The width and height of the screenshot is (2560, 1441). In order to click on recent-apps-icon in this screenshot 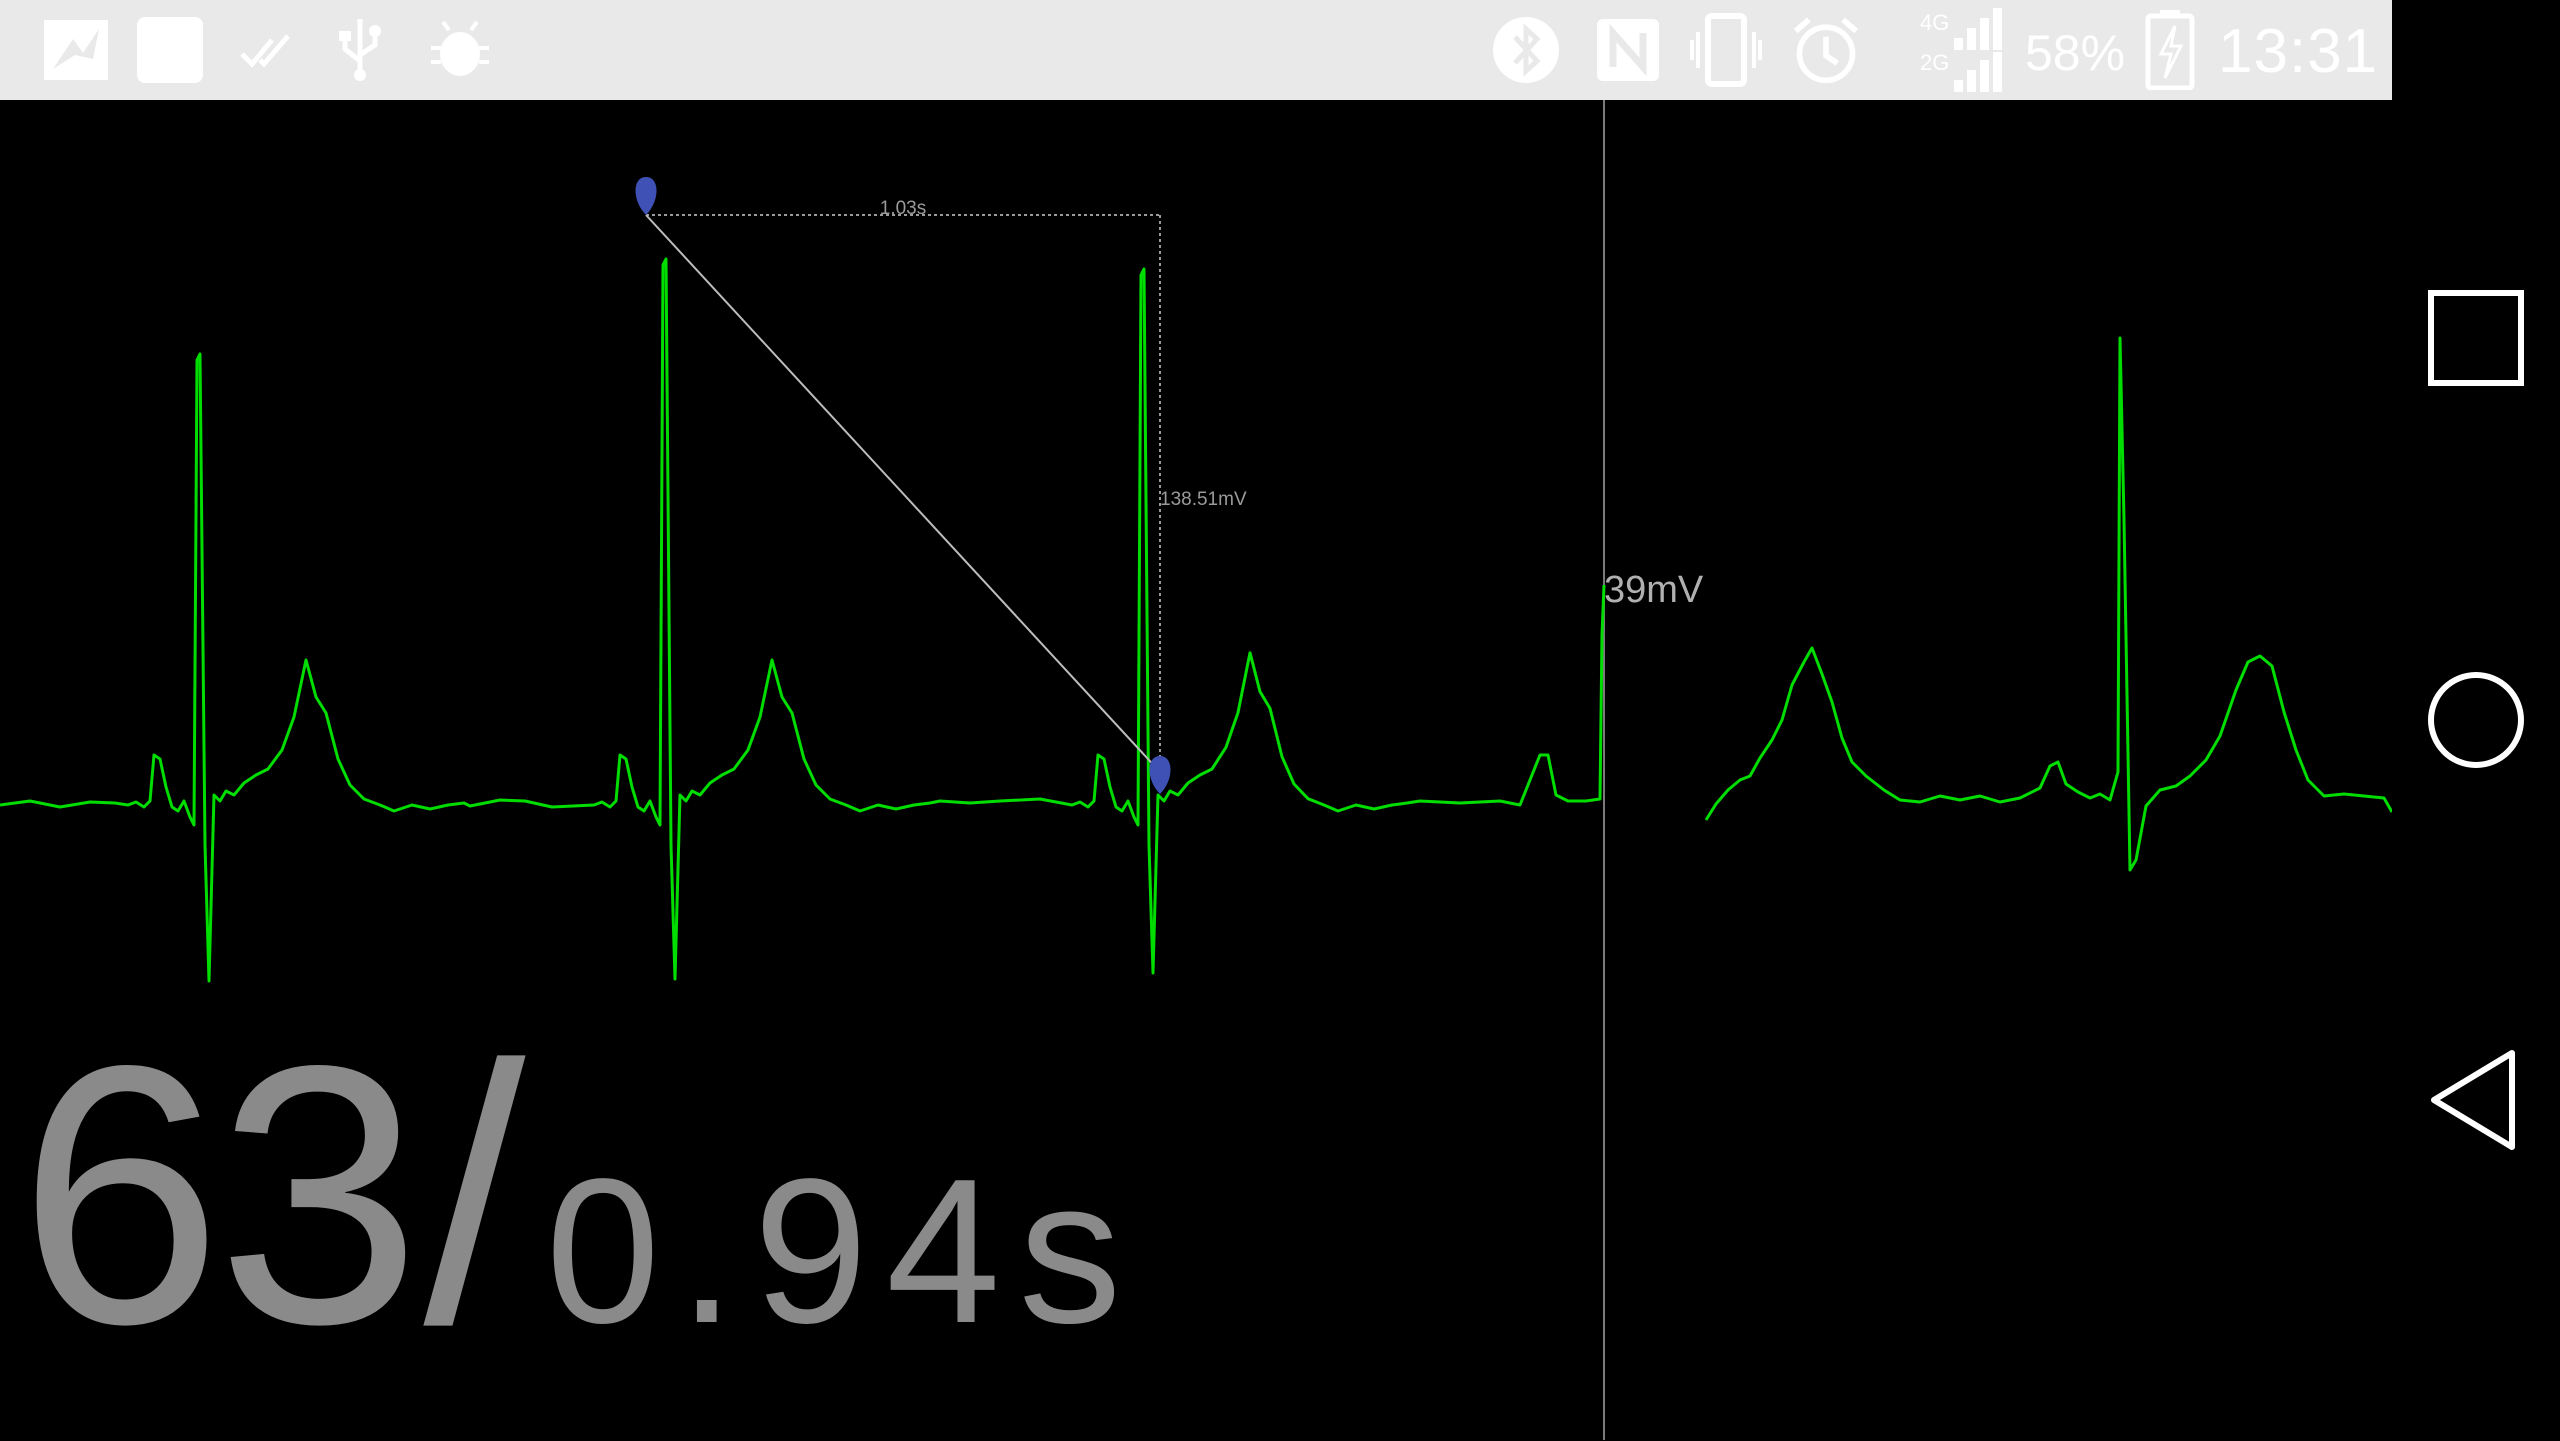, I will do `click(2476, 338)`.